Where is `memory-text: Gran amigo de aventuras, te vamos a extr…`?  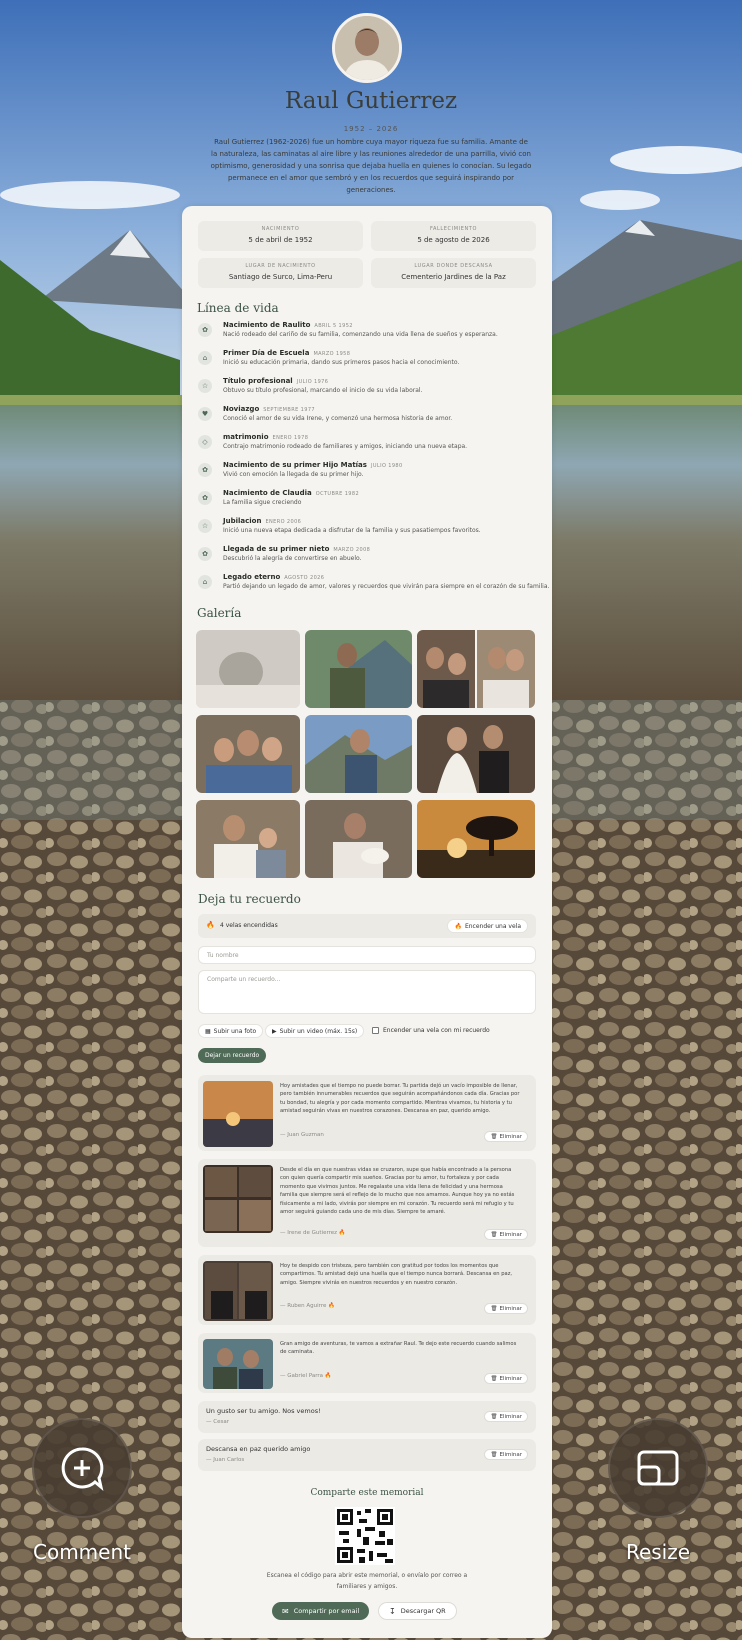 memory-text: Gran amigo de aventuras, te vamos a extr… is located at coordinates (398, 1348).